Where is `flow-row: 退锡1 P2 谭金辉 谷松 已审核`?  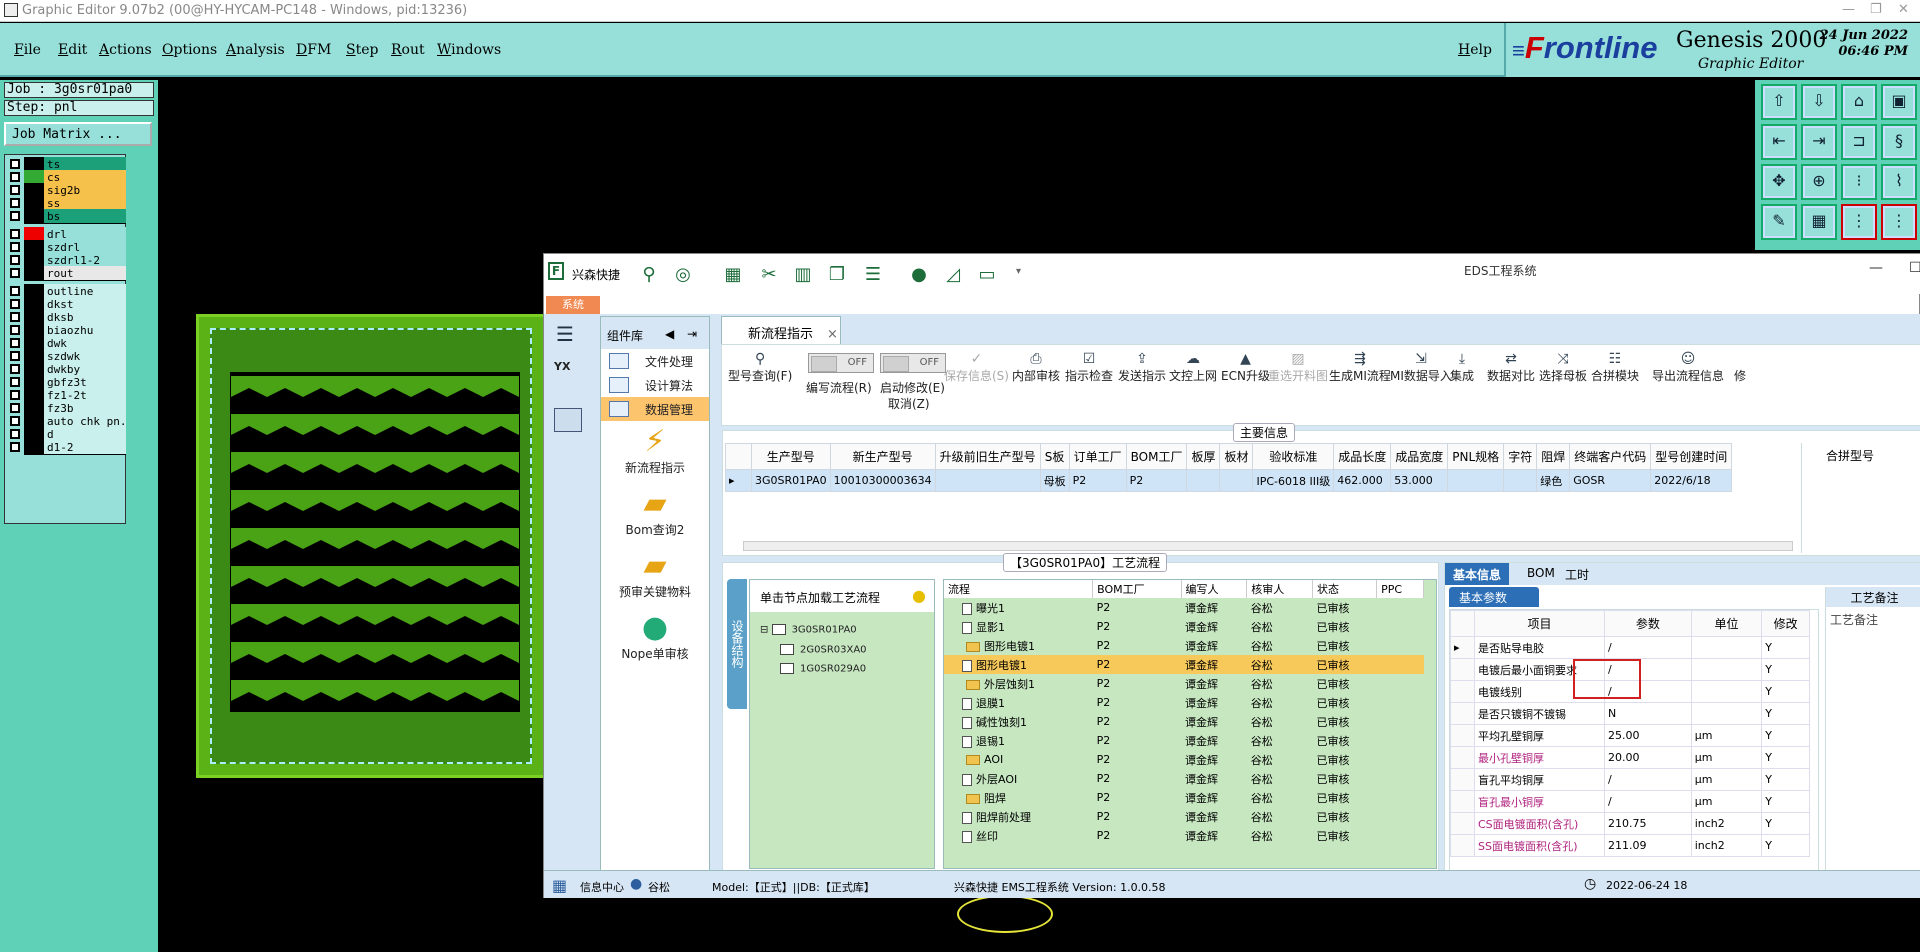
flow-row: 退锡1 P2 谭金辉 谷松 已审核 is located at coordinates (1184, 740).